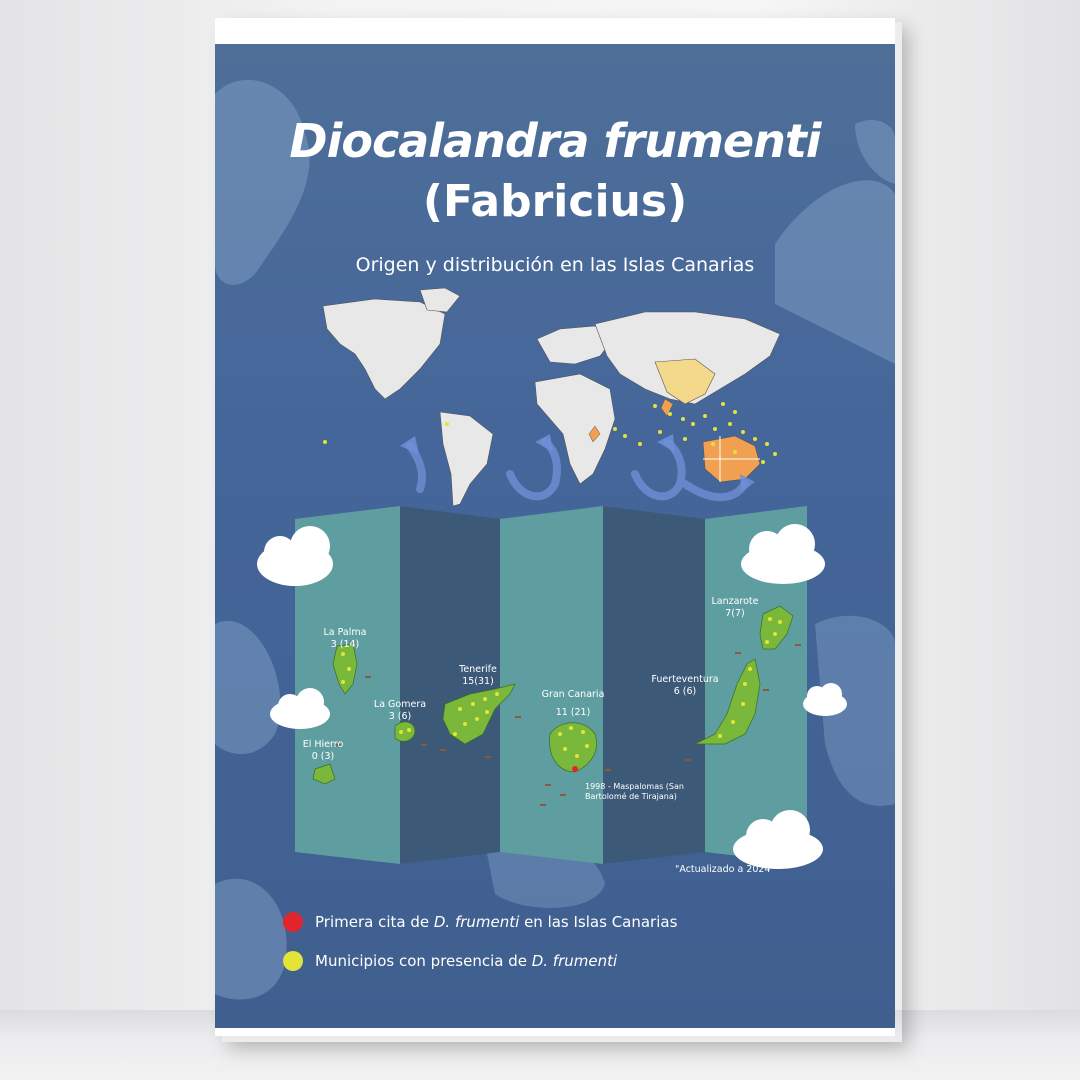 The height and width of the screenshot is (1080, 1080). What do you see at coordinates (573, 747) in the screenshot?
I see `island-gran-canaria` at bounding box center [573, 747].